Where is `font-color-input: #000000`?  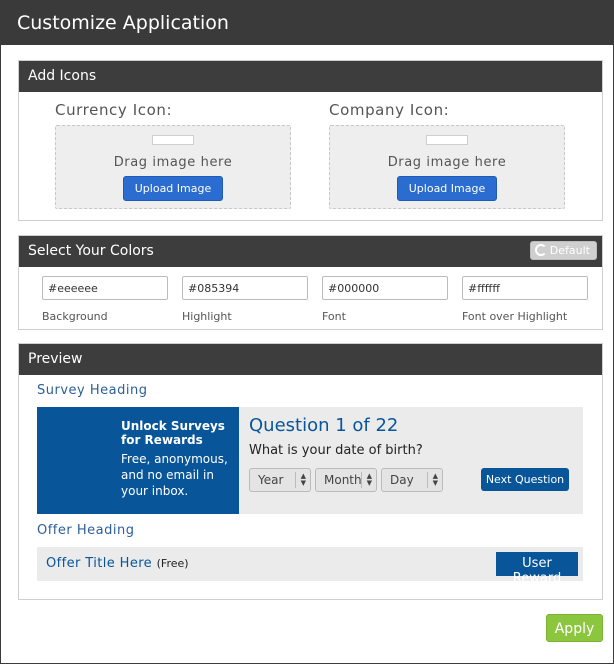 font-color-input: #000000 is located at coordinates (385, 288).